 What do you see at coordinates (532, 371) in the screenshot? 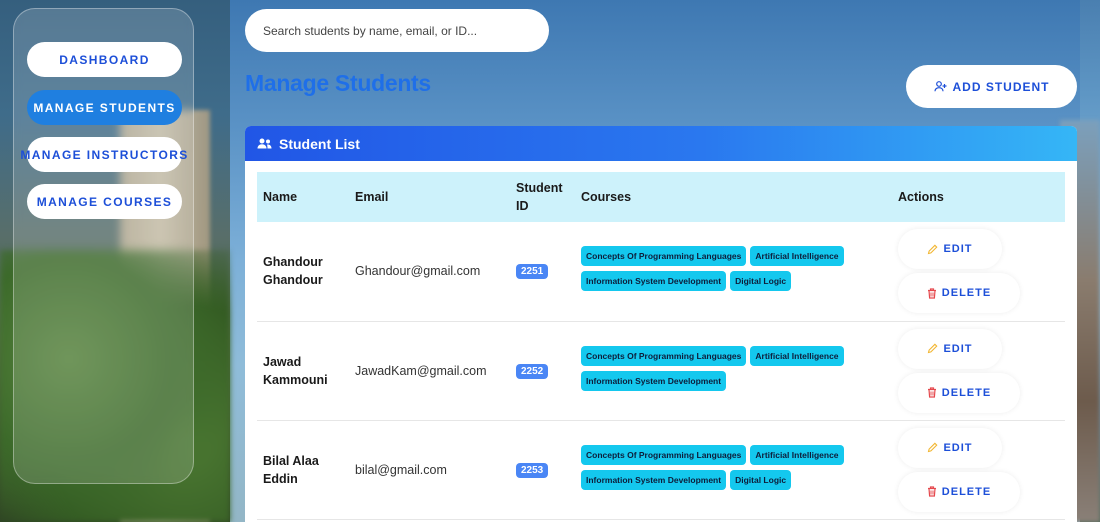
I see `student-id-badge: 2252` at bounding box center [532, 371].